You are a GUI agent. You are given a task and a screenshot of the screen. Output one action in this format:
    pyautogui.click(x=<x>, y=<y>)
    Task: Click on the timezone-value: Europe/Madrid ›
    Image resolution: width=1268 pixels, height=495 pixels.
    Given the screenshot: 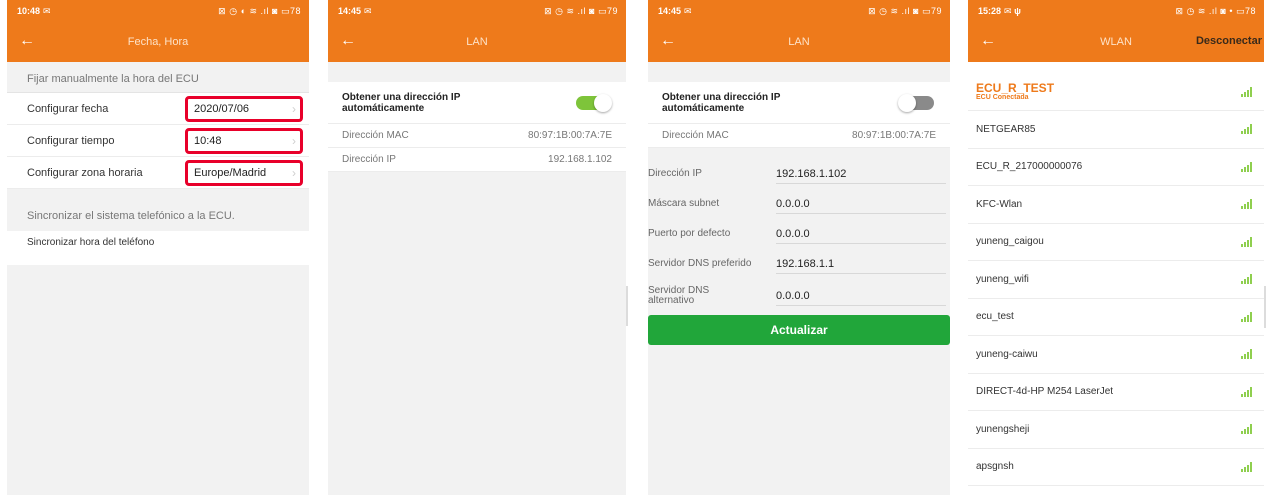 What is the action you would take?
    pyautogui.click(x=244, y=173)
    